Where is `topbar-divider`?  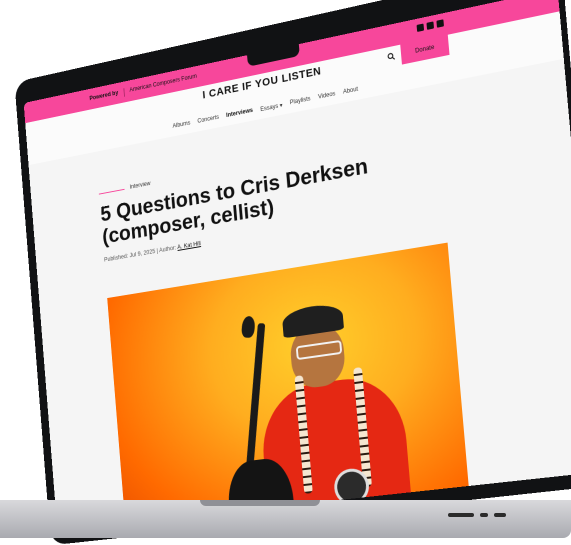
topbar-divider is located at coordinates (124, 92).